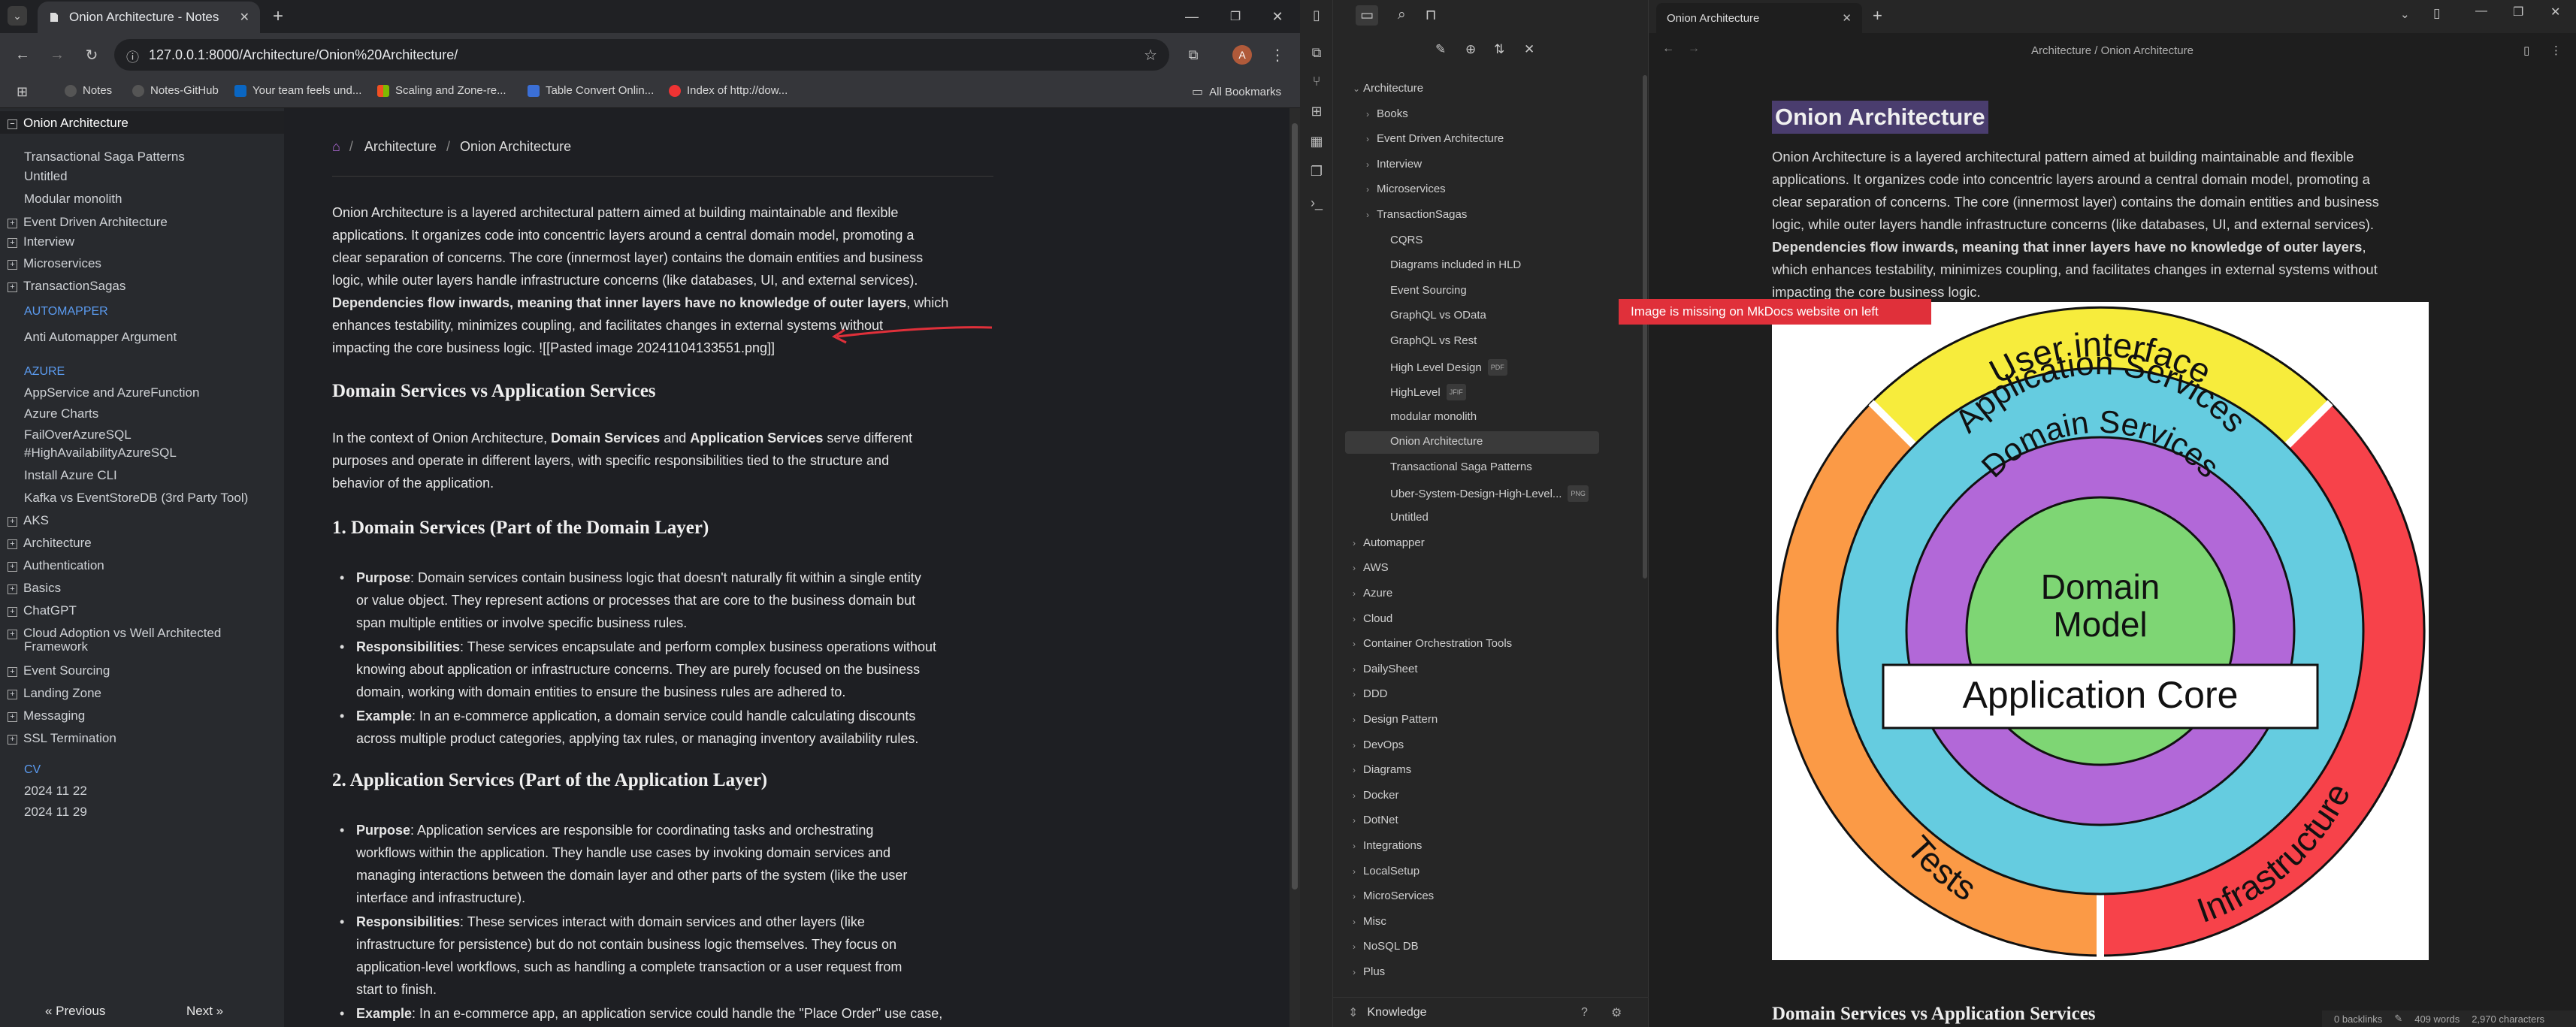  What do you see at coordinates (1316, 81) in the screenshot?
I see `graph-icon: ⑂` at bounding box center [1316, 81].